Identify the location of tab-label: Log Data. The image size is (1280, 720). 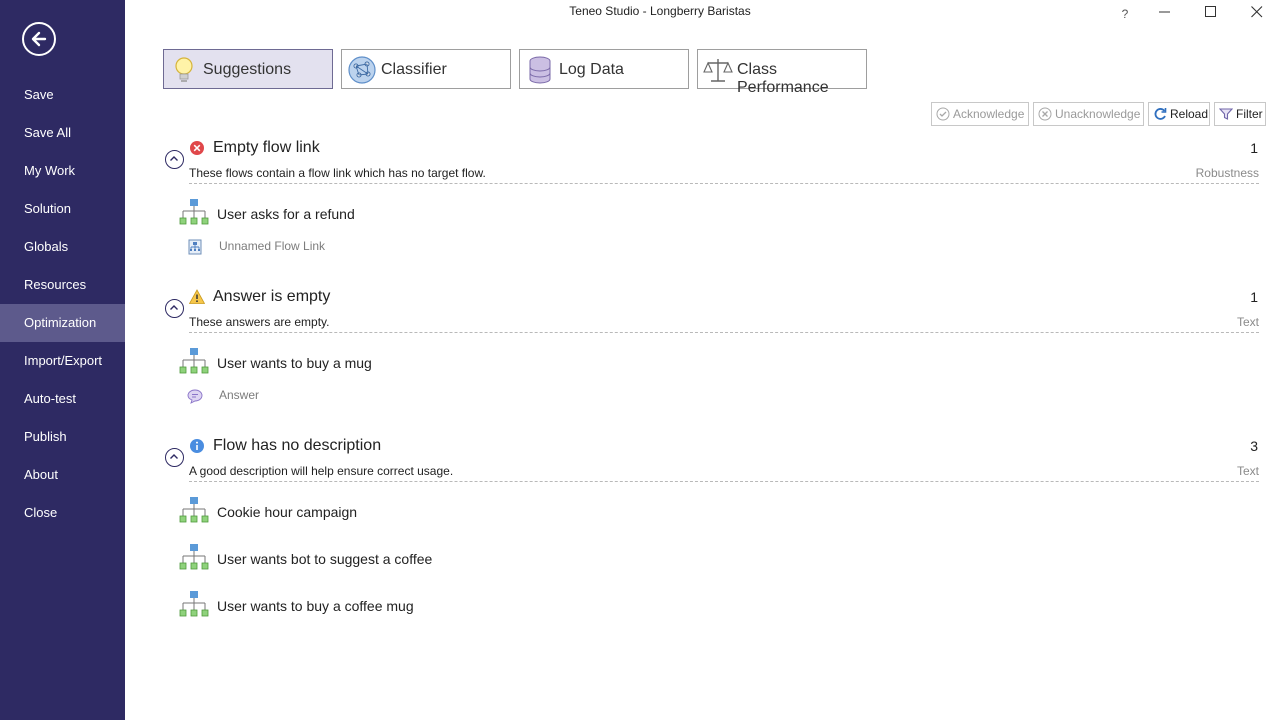
(591, 69).